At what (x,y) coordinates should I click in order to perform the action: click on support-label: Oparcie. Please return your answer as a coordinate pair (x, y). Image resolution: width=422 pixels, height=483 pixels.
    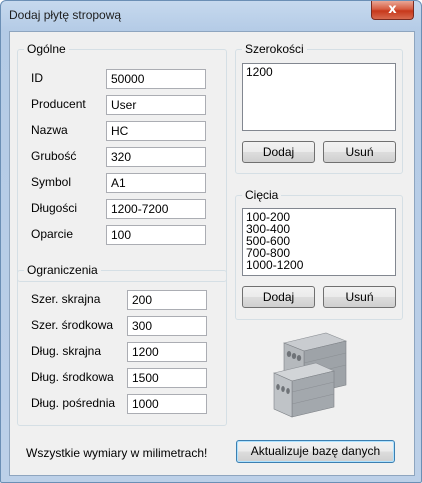
    Looking at the image, I should click on (52, 234).